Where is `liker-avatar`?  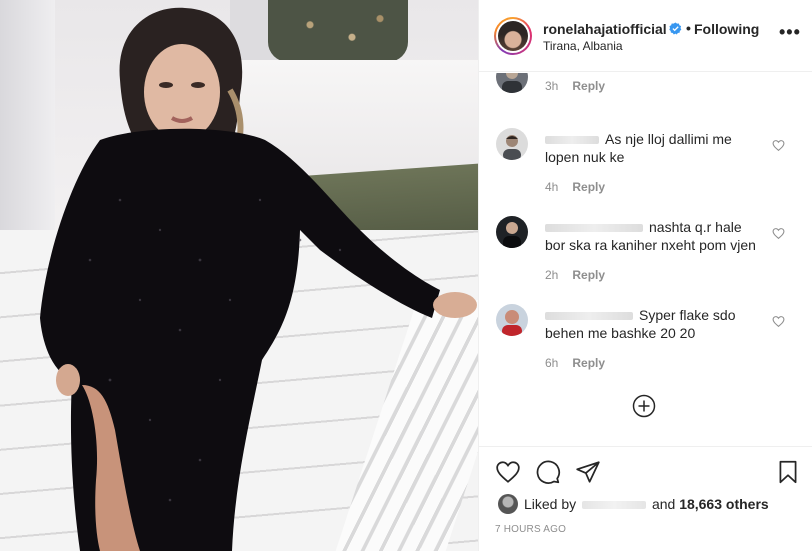
liker-avatar is located at coordinates (508, 504).